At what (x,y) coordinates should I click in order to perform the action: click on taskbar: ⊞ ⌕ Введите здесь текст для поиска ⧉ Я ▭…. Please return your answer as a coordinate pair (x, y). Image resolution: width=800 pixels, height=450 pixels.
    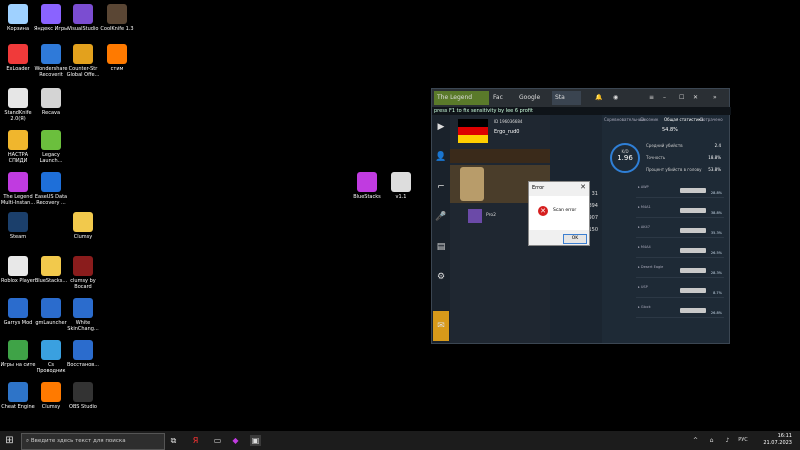
    Looking at the image, I should click on (400, 440).